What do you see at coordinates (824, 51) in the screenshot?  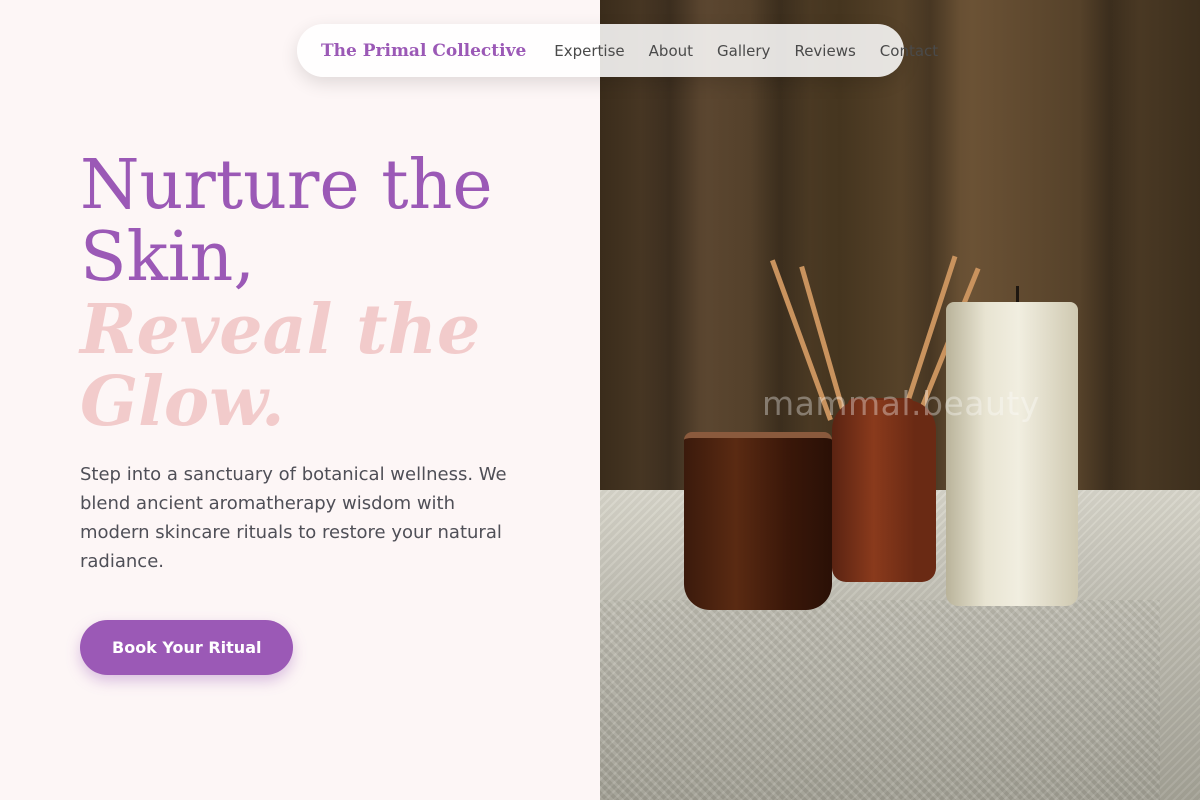 I see `nav-link-reviews: Reviews` at bounding box center [824, 51].